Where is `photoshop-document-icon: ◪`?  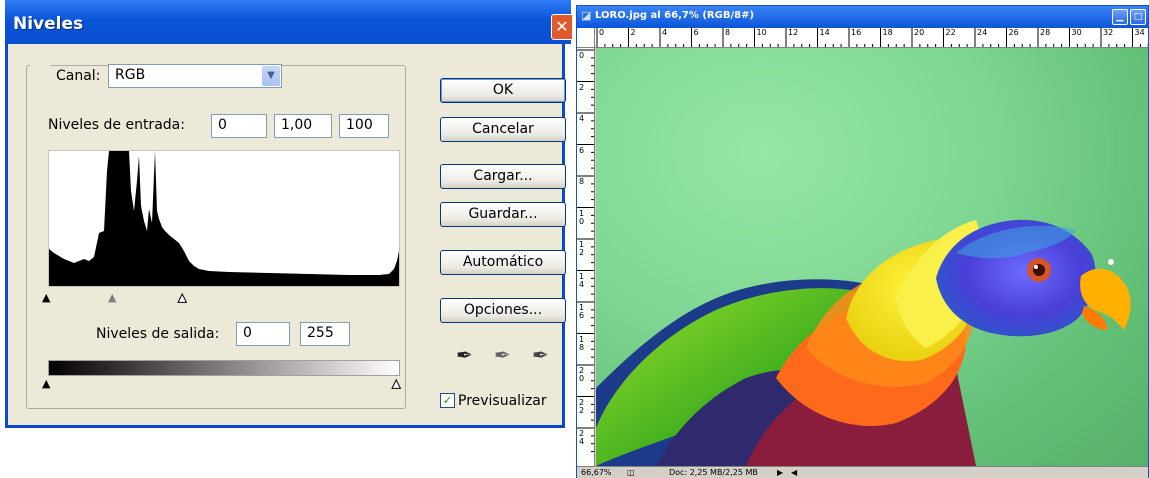
photoshop-document-icon: ◪ is located at coordinates (586, 15).